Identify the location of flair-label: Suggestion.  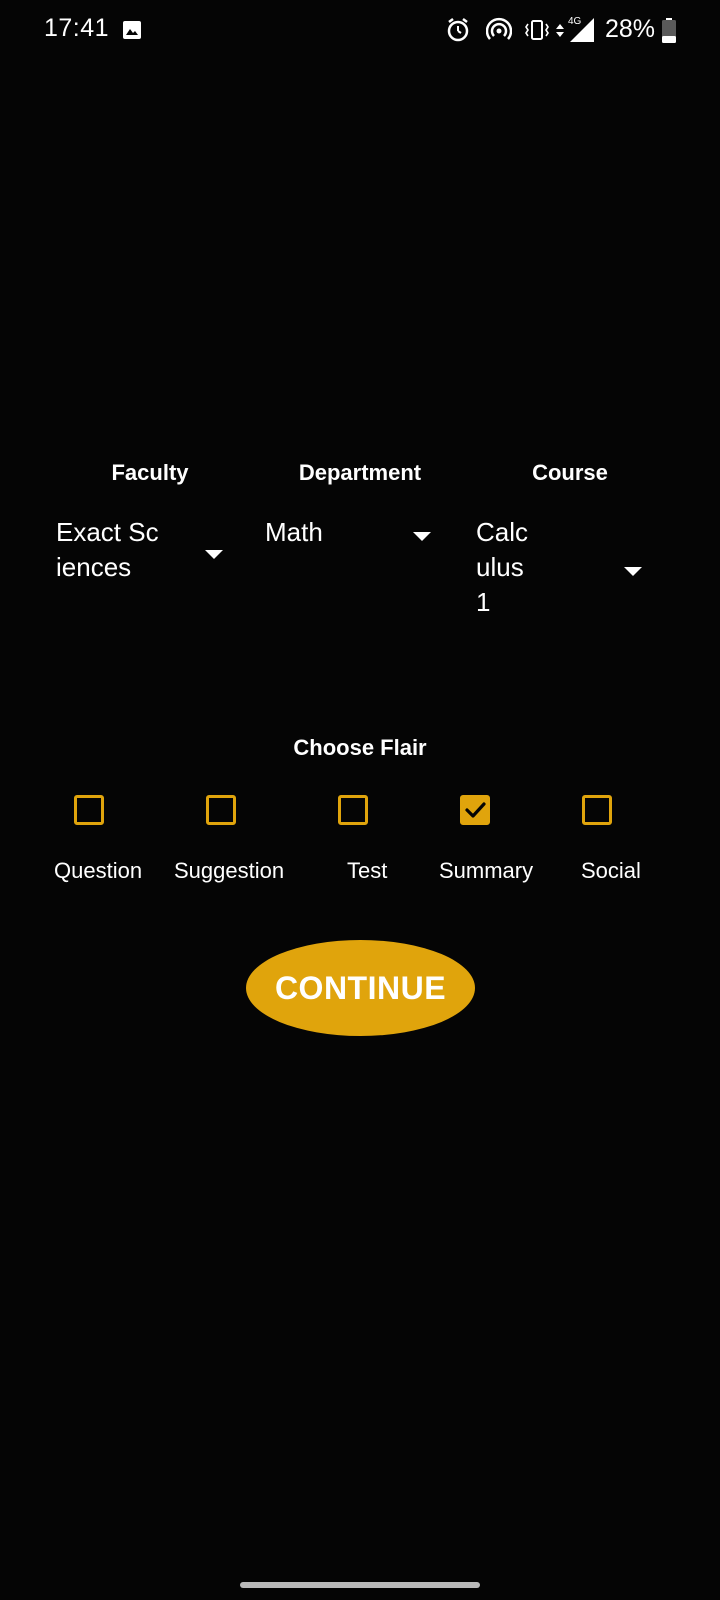
(229, 870).